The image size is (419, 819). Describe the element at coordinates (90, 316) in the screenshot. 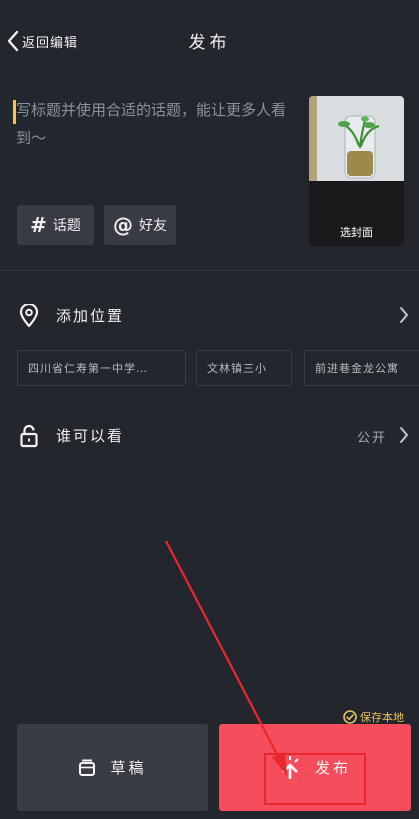

I see `add-location-label: 添加位置` at that location.